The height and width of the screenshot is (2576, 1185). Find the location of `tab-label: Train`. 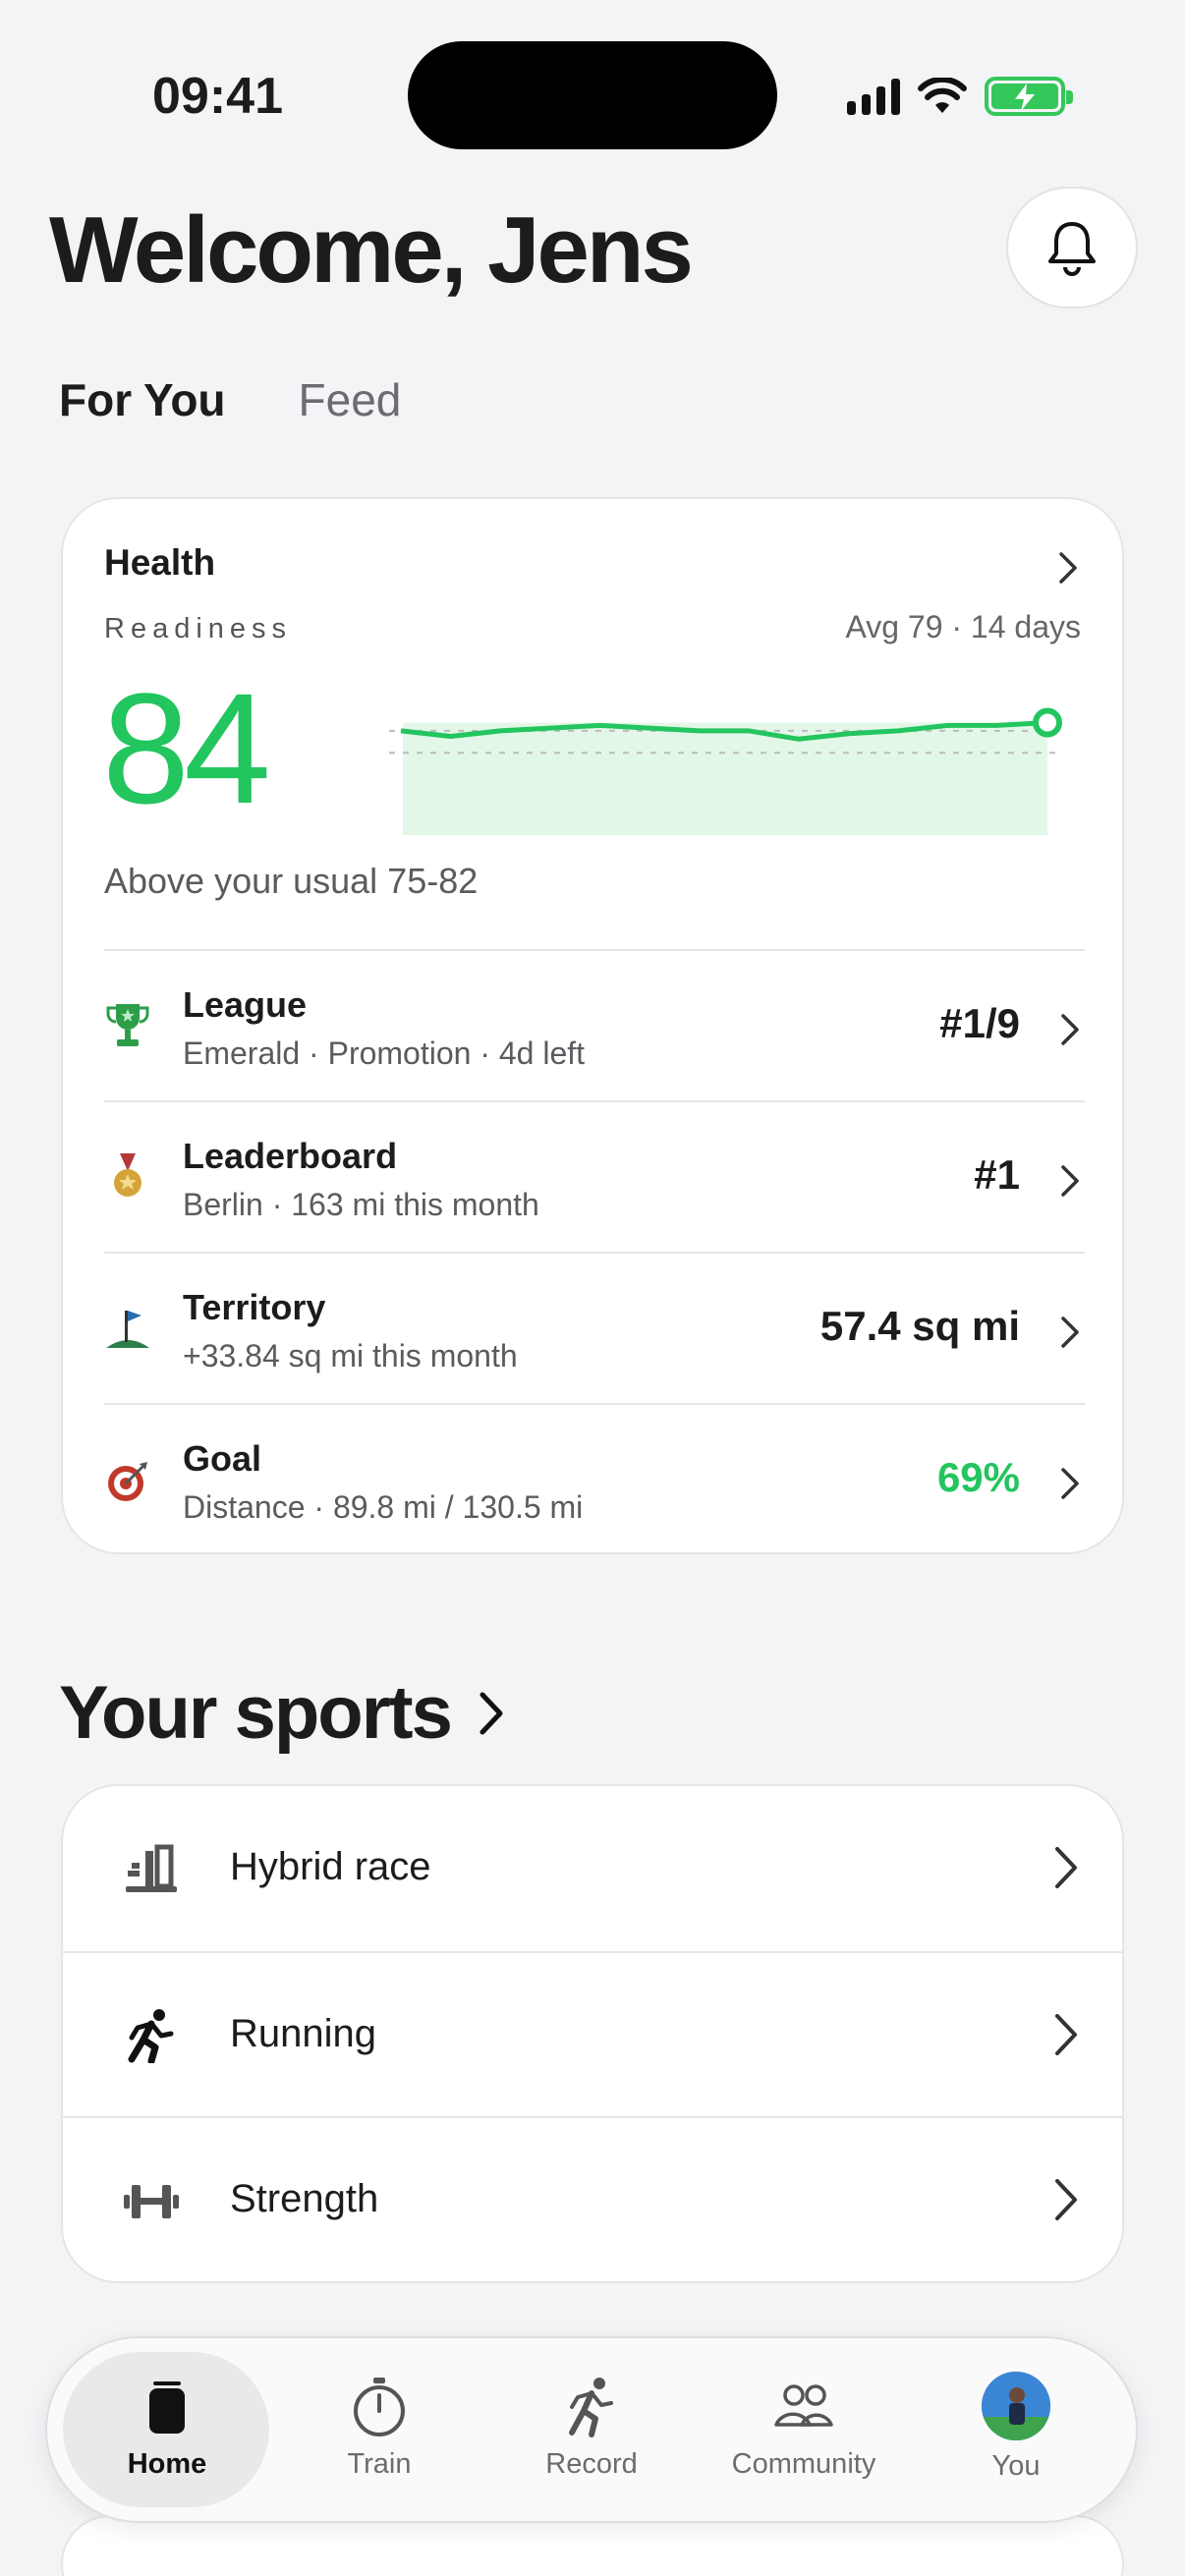

tab-label: Train is located at coordinates (380, 2464).